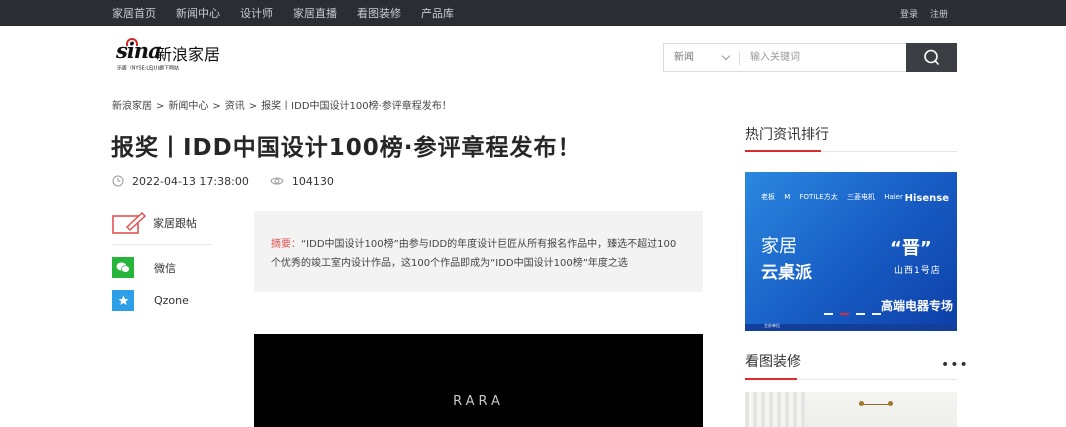 The height and width of the screenshot is (427, 1066). I want to click on gallery-title: 看图装修, so click(773, 362).